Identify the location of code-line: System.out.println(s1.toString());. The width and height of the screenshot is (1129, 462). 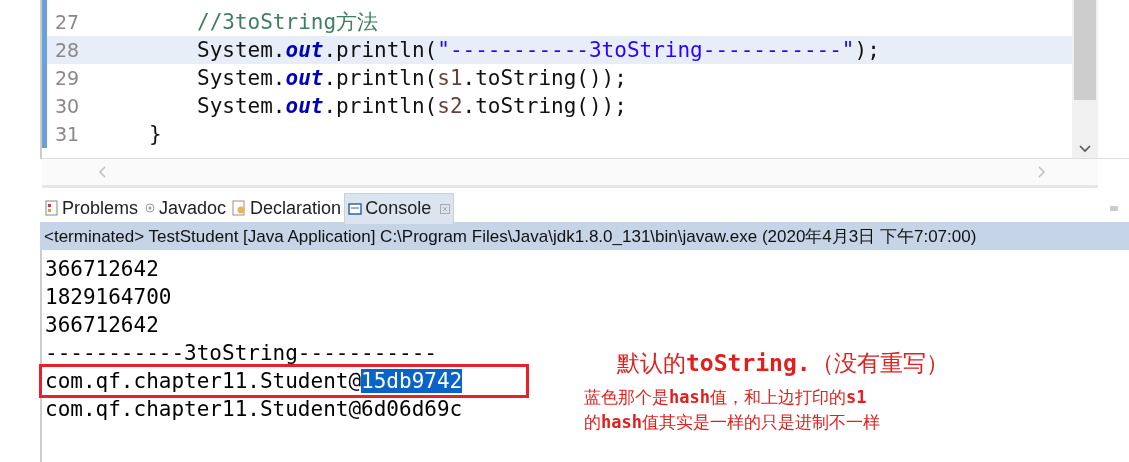
(412, 78).